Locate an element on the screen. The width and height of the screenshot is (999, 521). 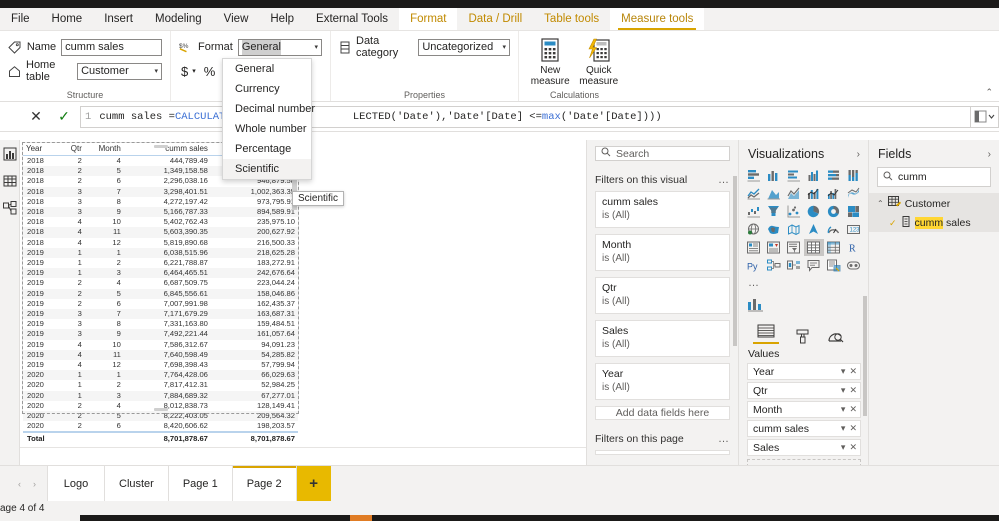
table-row: 2019 2 6 7,007,991.98 162,435.37 is located at coordinates (160, 304).